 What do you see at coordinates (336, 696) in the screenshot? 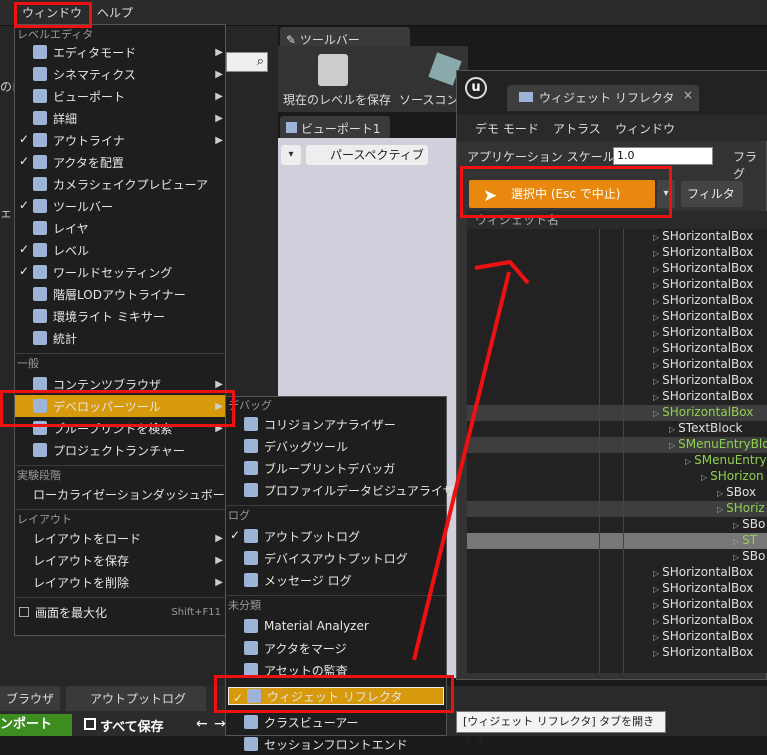
I see `menu-item: ✓ ウィジェット リフレクタ` at bounding box center [336, 696].